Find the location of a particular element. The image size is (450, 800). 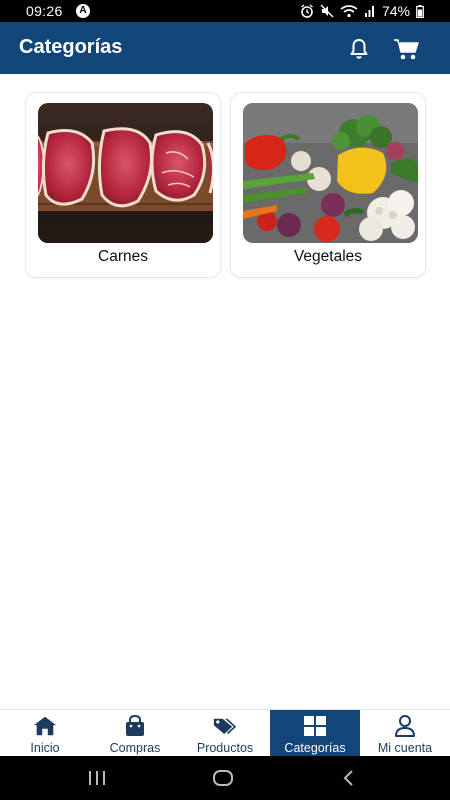

category-card-vegetales: Vegetales is located at coordinates (328, 185).